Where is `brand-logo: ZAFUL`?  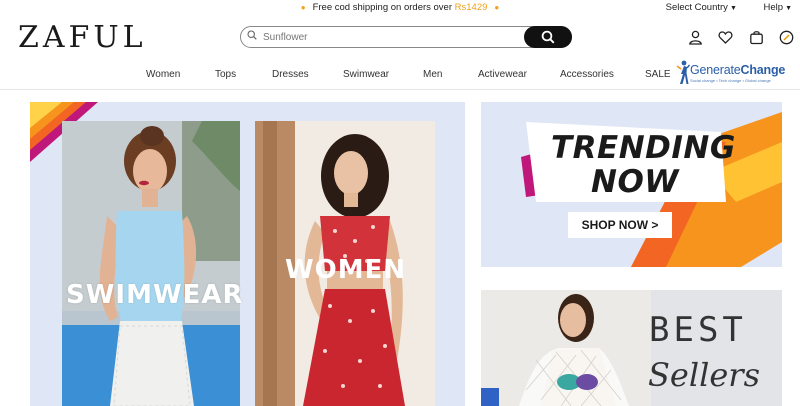 brand-logo: ZAFUL is located at coordinates (82, 37).